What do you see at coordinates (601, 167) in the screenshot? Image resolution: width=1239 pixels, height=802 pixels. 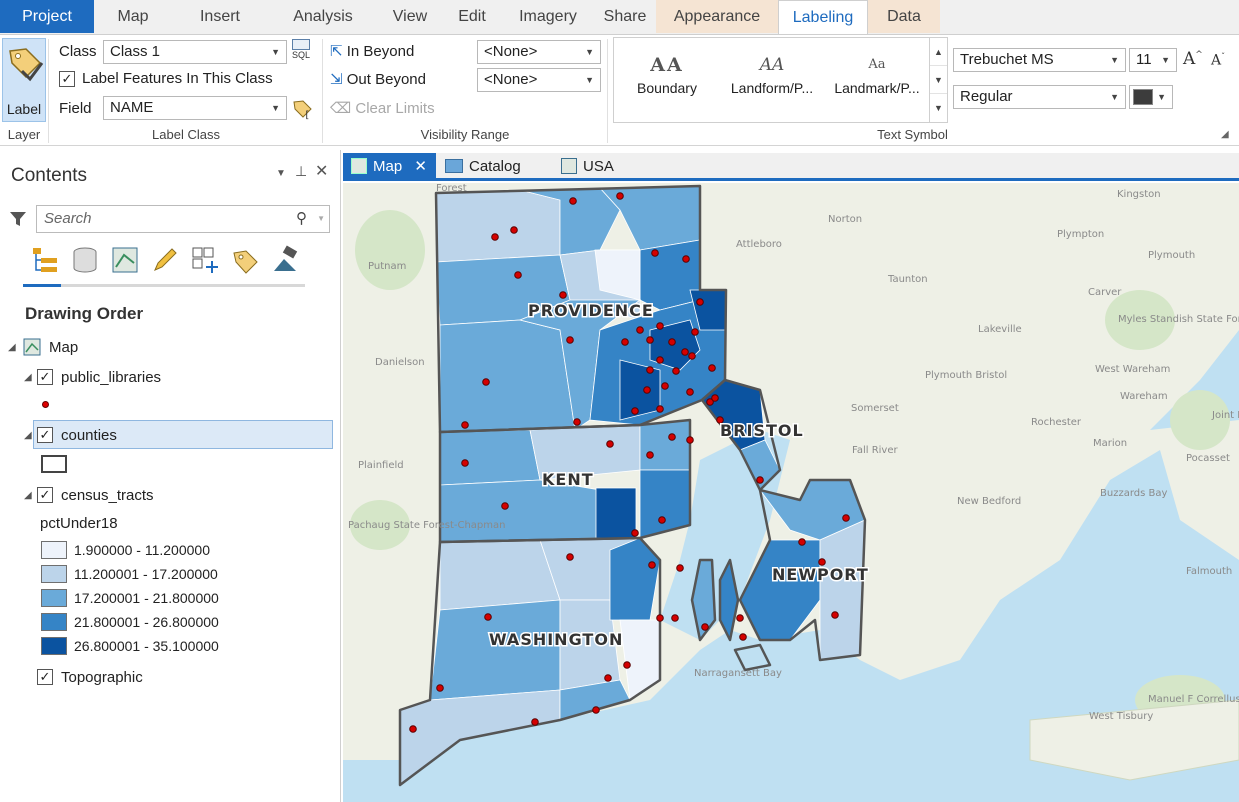 I see `view-tab-usa: USA` at bounding box center [601, 167].